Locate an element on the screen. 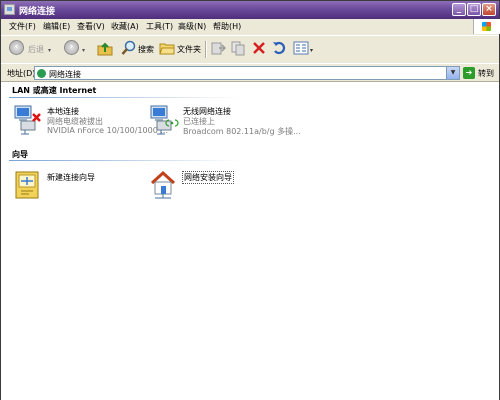 The image size is (500, 400). menu-advanced: 高级(N) is located at coordinates (192, 26).